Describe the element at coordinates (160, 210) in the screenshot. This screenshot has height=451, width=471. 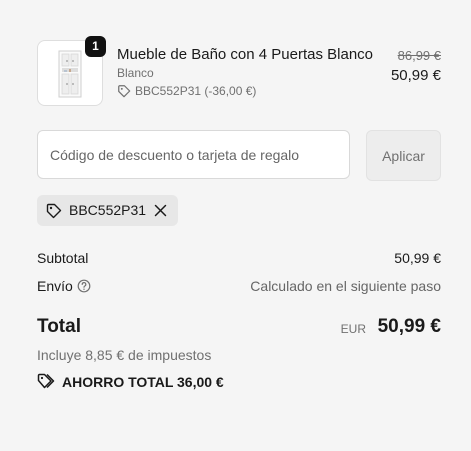
I see `close-icon` at that location.